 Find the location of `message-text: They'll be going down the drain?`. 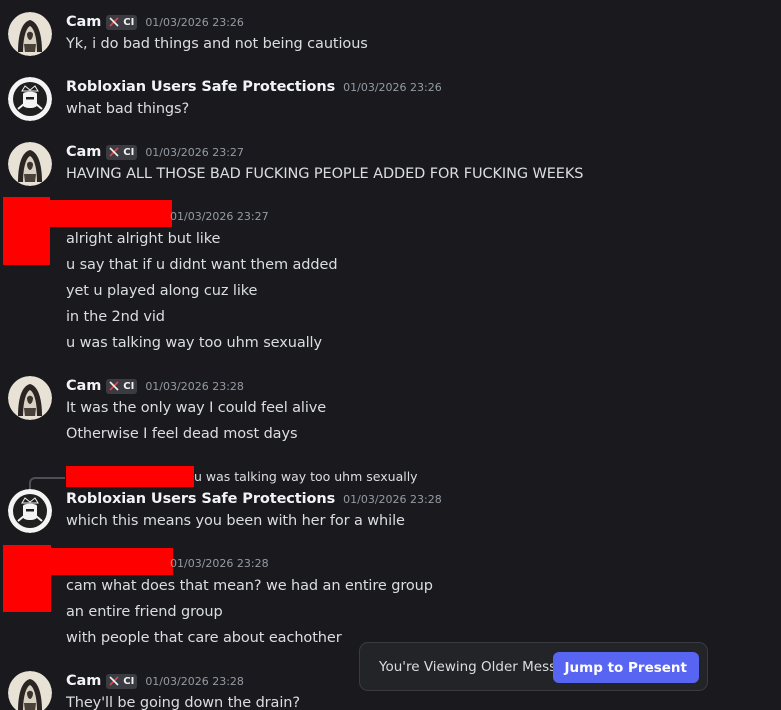

message-text: They'll be going down the drain? is located at coordinates (183, 702).